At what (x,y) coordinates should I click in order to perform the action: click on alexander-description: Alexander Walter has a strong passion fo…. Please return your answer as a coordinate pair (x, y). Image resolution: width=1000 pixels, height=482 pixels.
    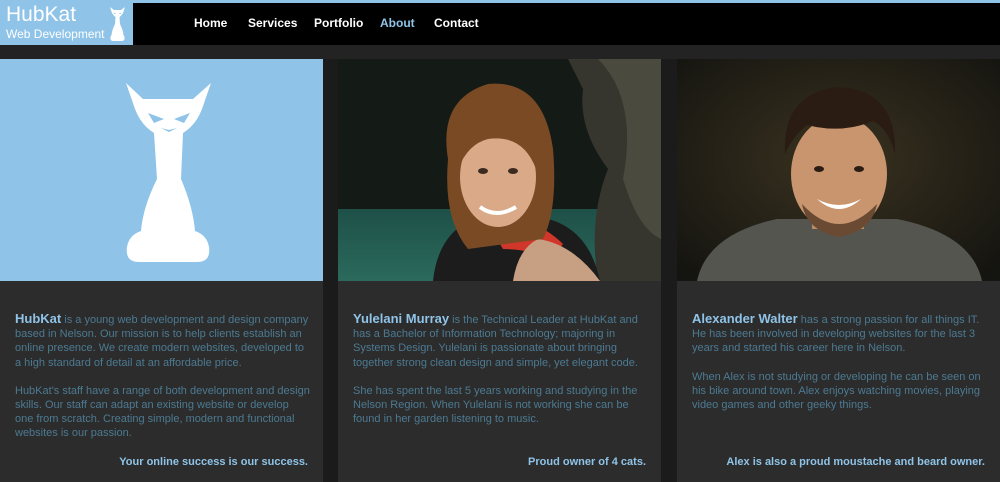
    Looking at the image, I should click on (839, 368).